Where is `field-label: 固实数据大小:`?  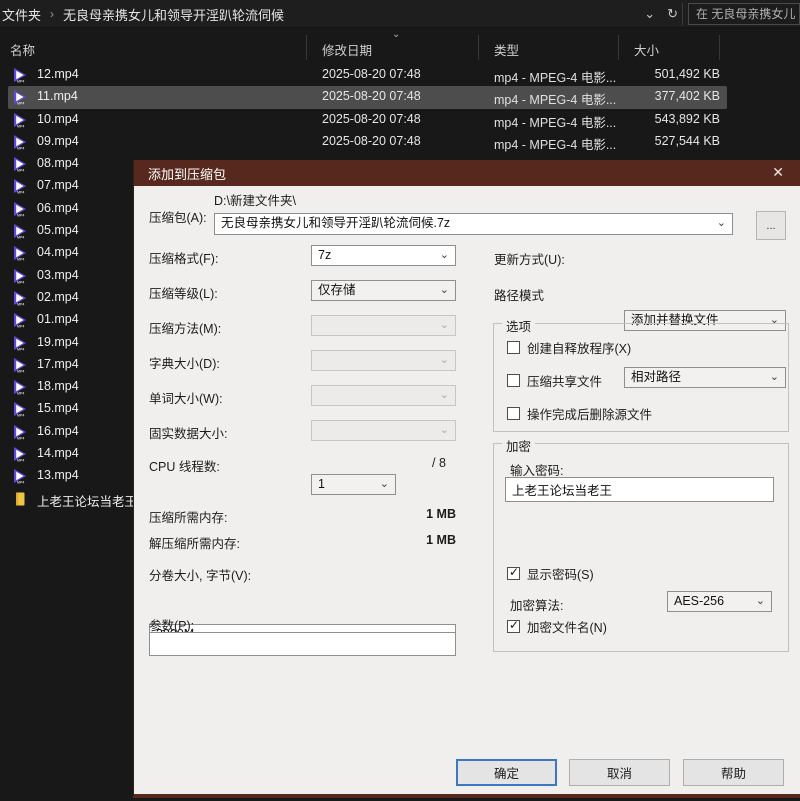
field-label: 固实数据大小: is located at coordinates (188, 434).